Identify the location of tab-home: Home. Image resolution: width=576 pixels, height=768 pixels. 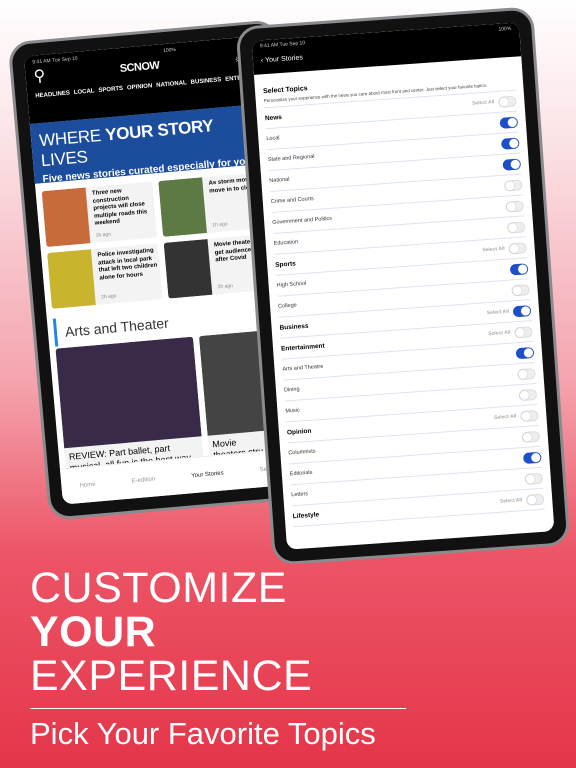
(87, 484).